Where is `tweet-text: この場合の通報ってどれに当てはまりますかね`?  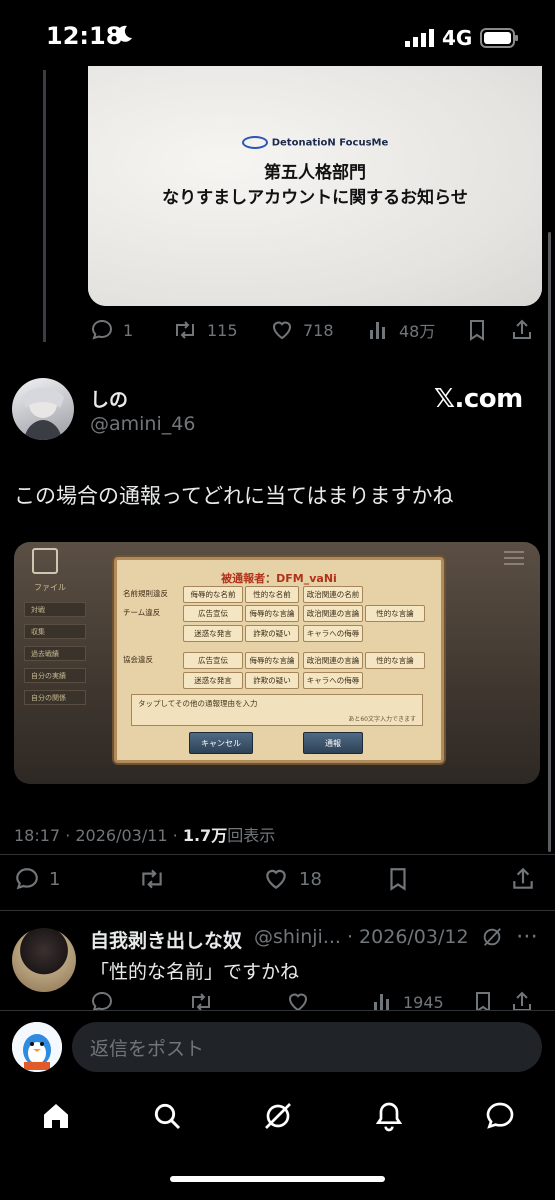
tweet-text: この場合の通報ってどれに当てはまりますかね is located at coordinates (234, 496).